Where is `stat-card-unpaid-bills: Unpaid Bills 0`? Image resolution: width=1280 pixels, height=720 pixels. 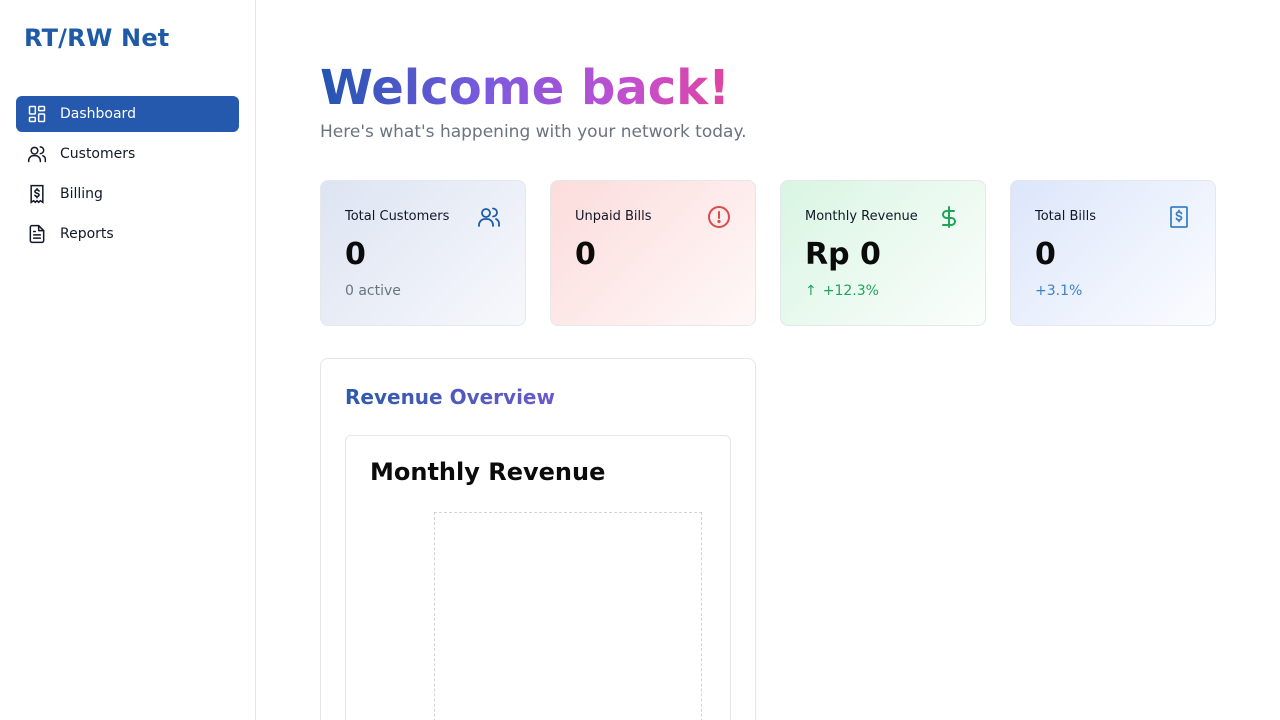 stat-card-unpaid-bills: Unpaid Bills 0 is located at coordinates (653, 253).